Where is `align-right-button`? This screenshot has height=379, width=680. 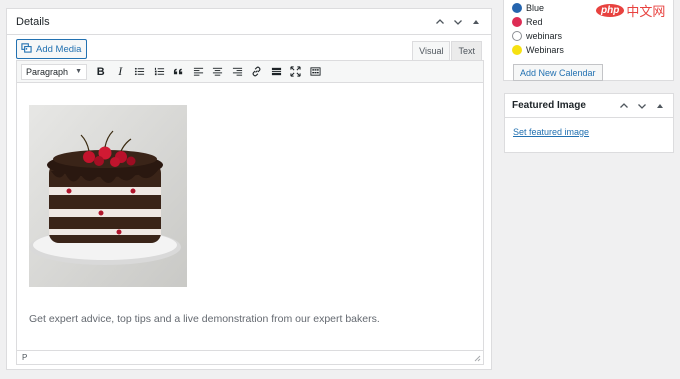 align-right-button is located at coordinates (238, 72).